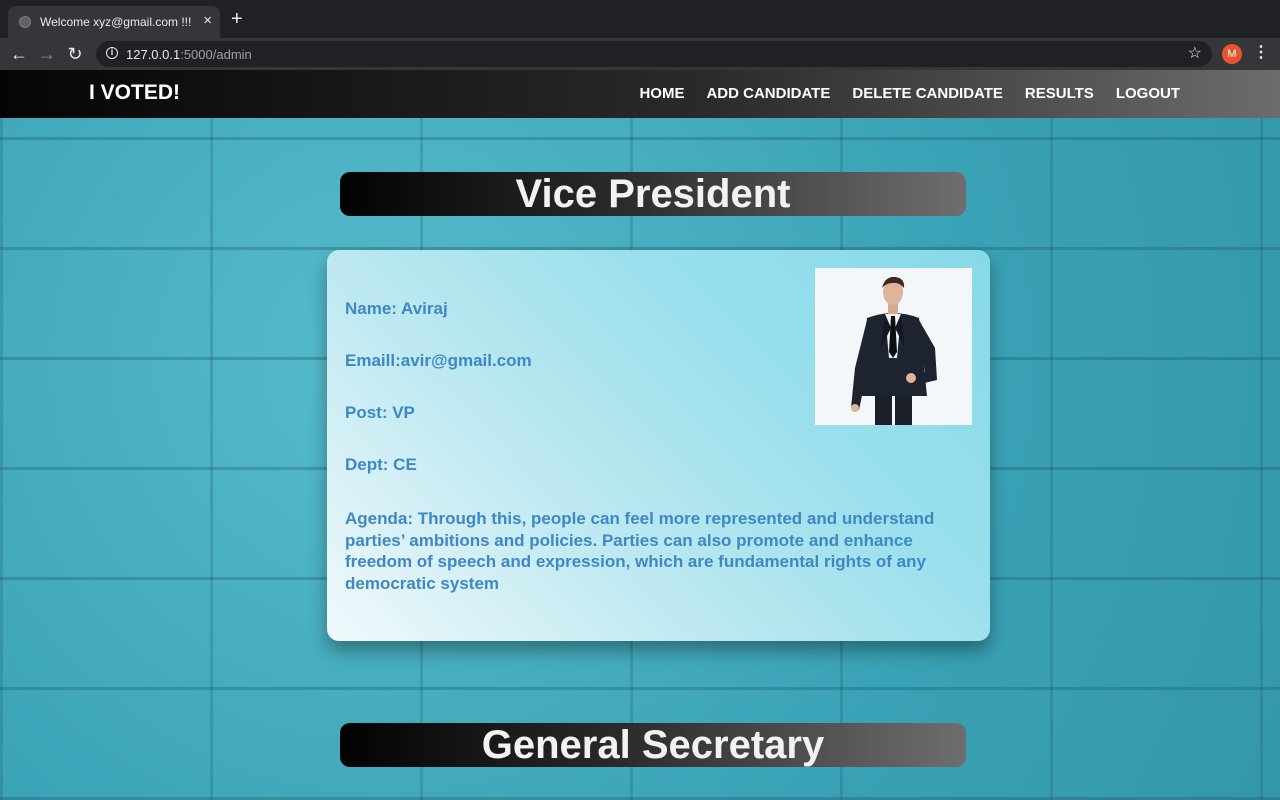 The height and width of the screenshot is (800, 1280). What do you see at coordinates (1195, 54) in the screenshot?
I see `bookmark-star-icon: ☆` at bounding box center [1195, 54].